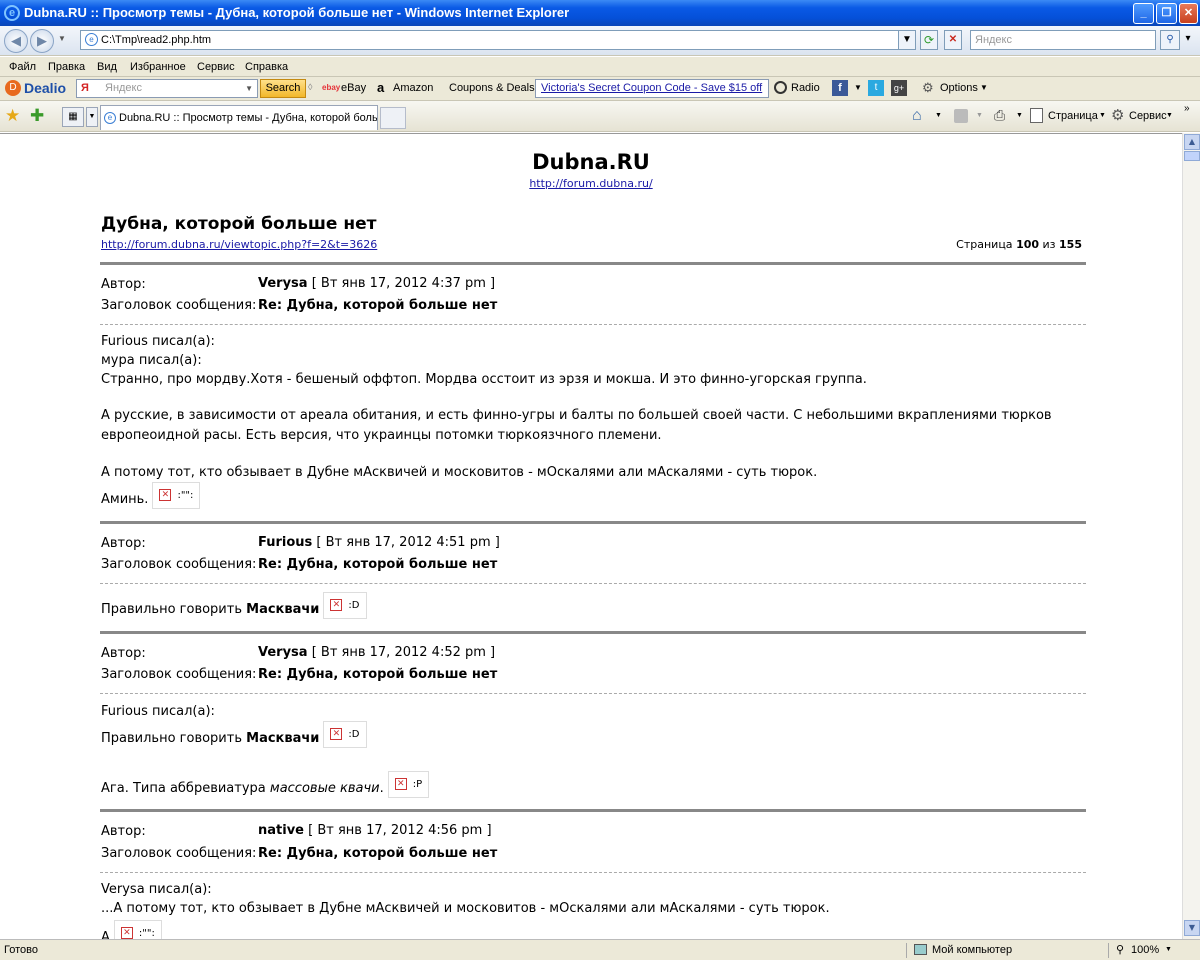 The width and height of the screenshot is (1200, 960). I want to click on scroll-down-icon: ▼, so click(1192, 928).